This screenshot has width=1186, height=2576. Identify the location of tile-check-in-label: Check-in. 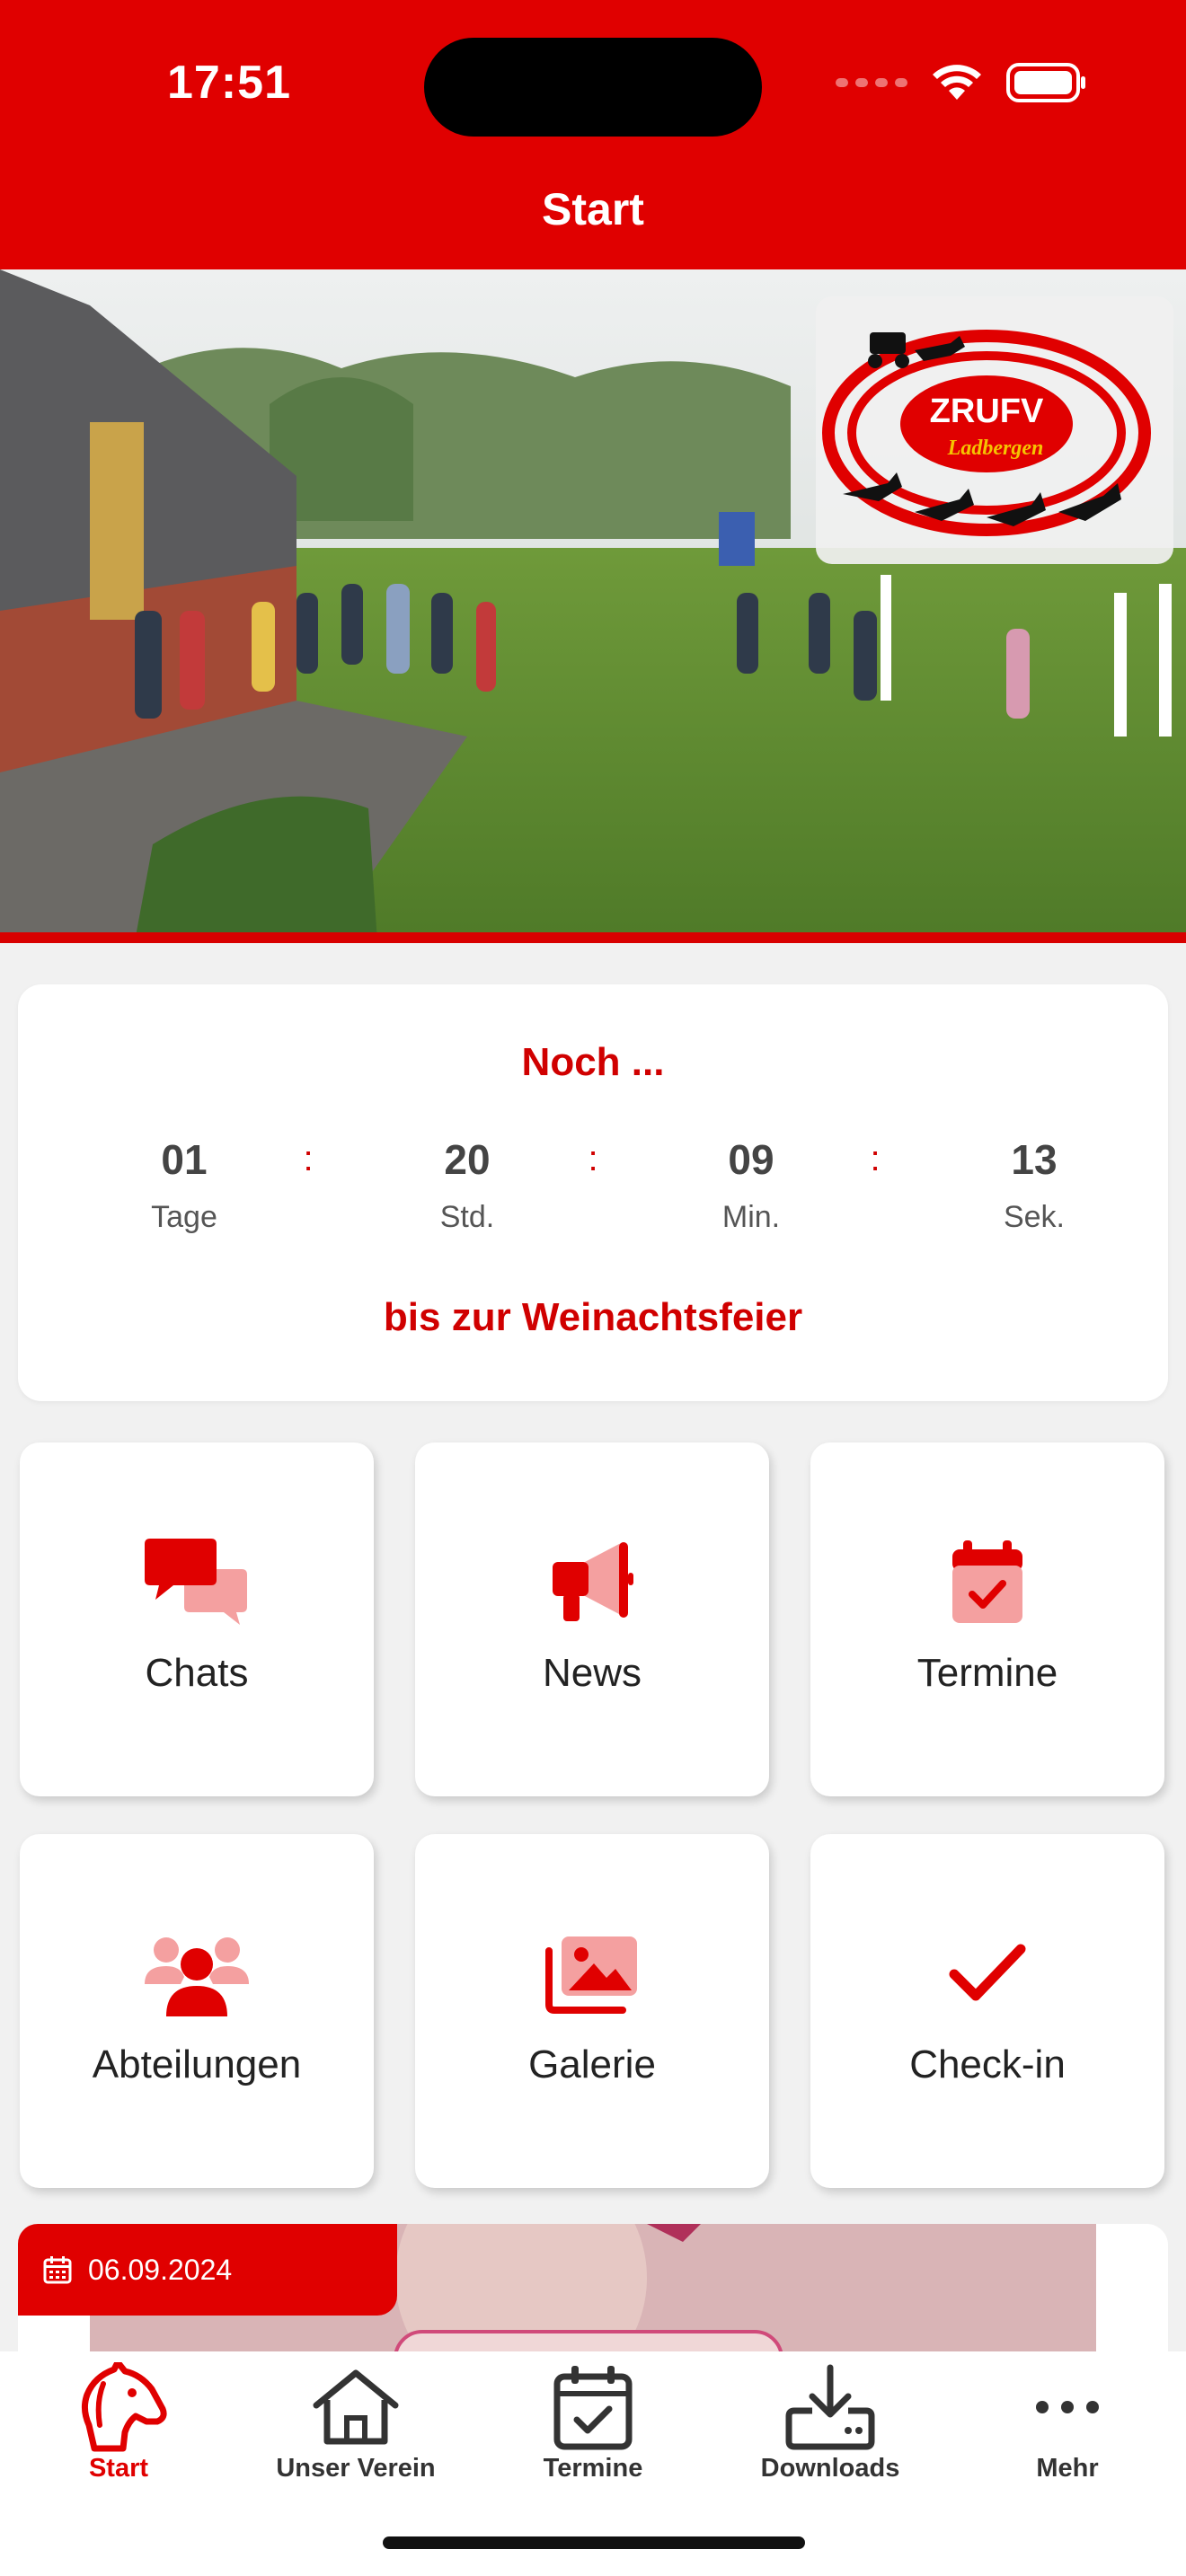
(987, 2064).